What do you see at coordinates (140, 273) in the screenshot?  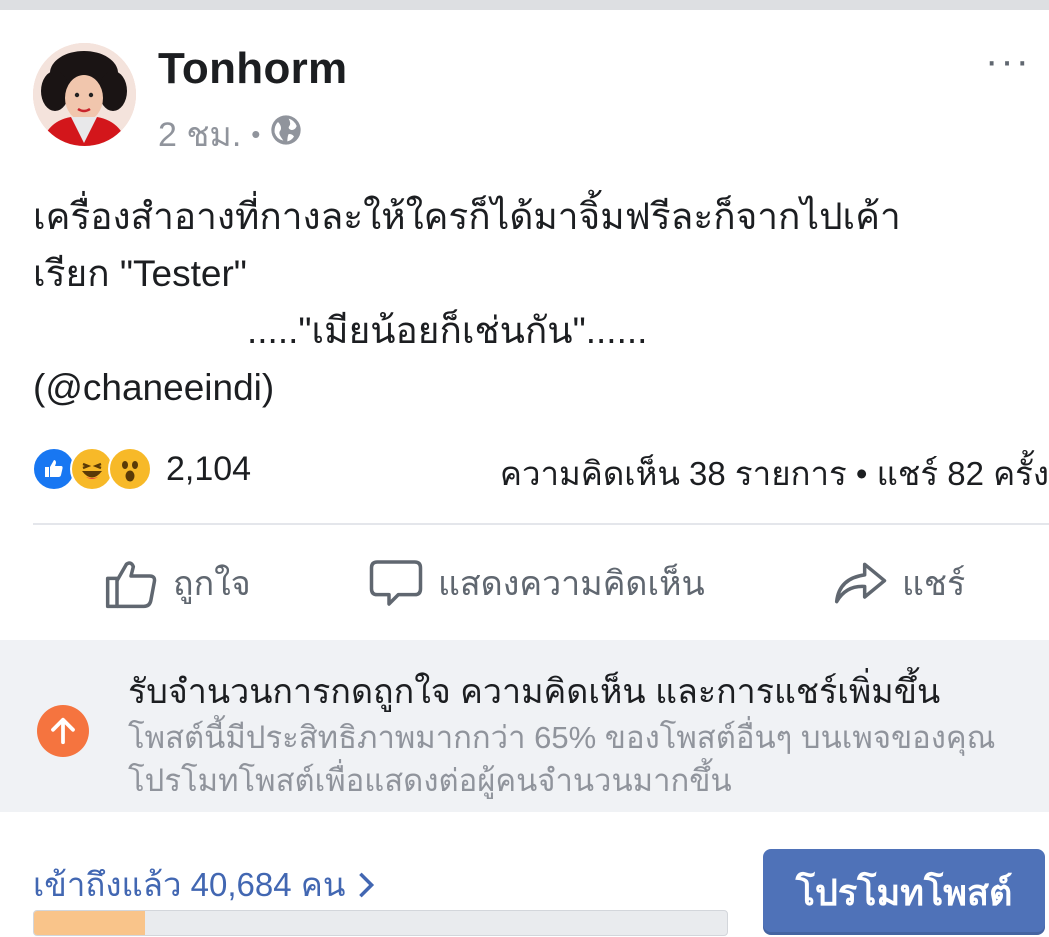 I see `post-text-line: เรียก "Tester"` at bounding box center [140, 273].